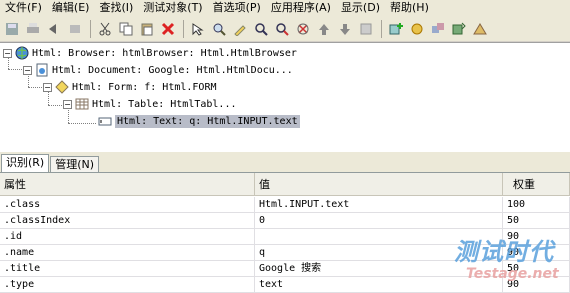 Image resolution: width=570 pixels, height=293 pixels. Describe the element at coordinates (62, 87) in the screenshot. I see `form-icon` at that location.